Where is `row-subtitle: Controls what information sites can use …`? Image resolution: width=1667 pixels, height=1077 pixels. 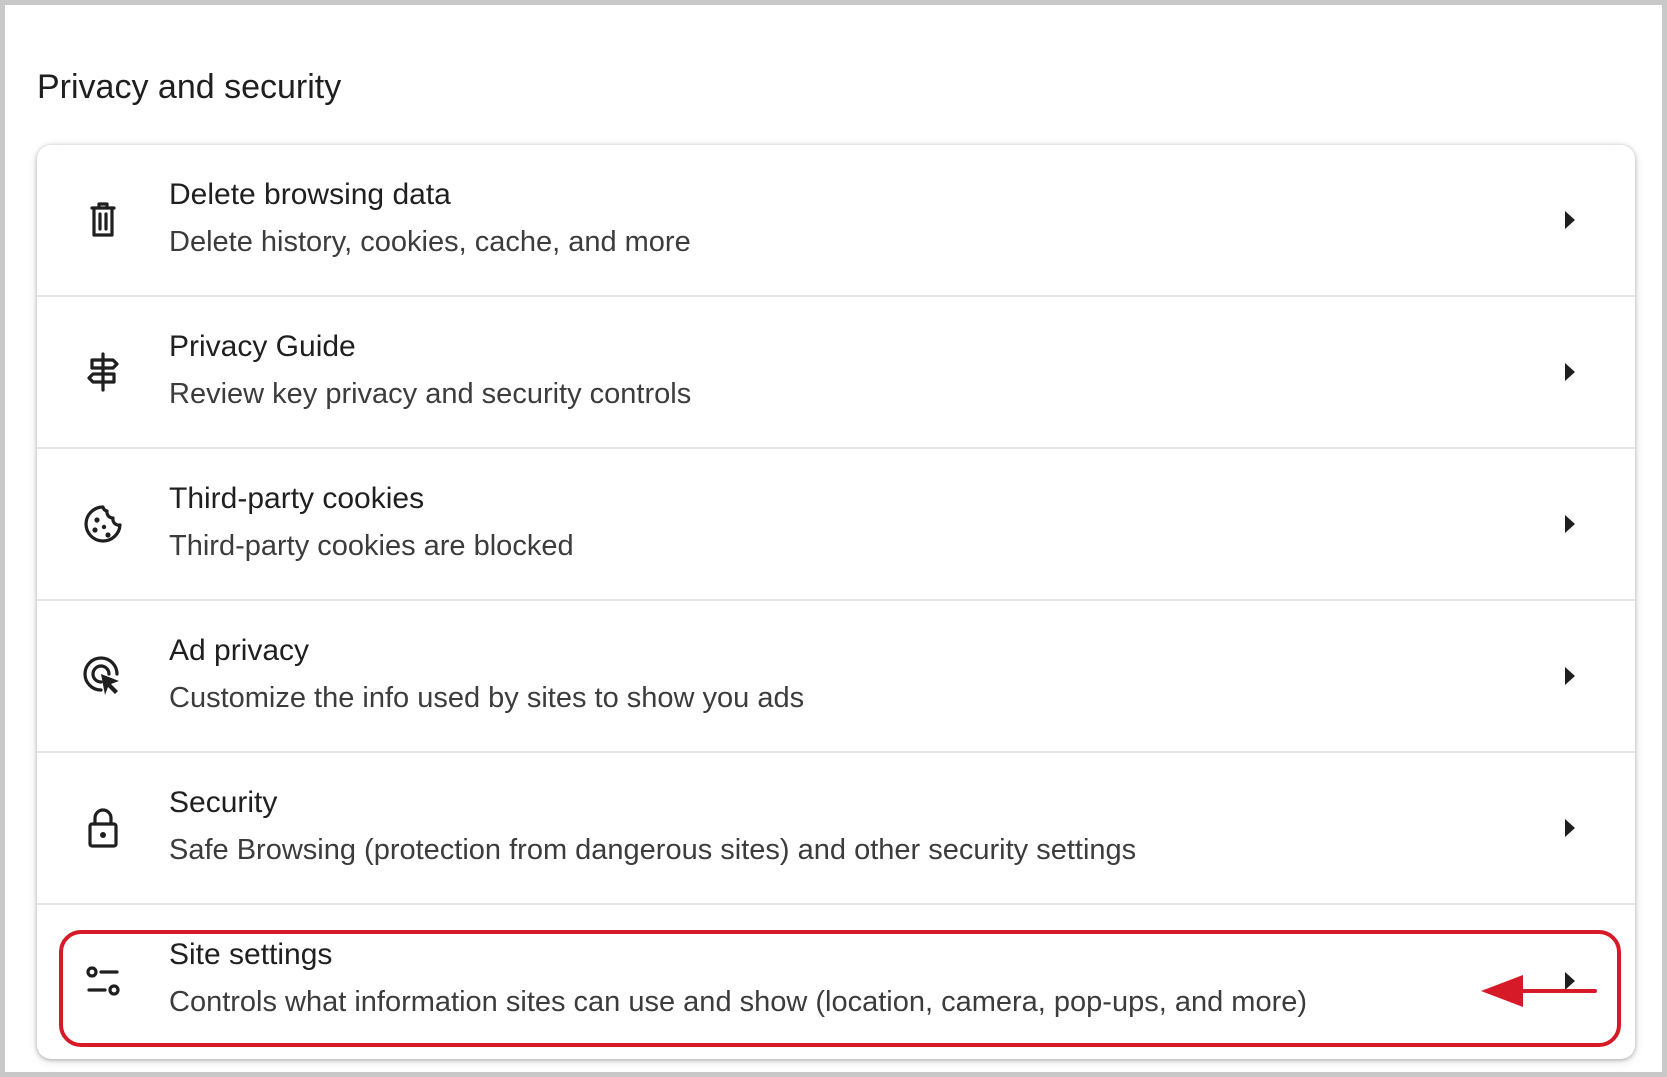
row-subtitle: Controls what information sites can use … is located at coordinates (738, 1002).